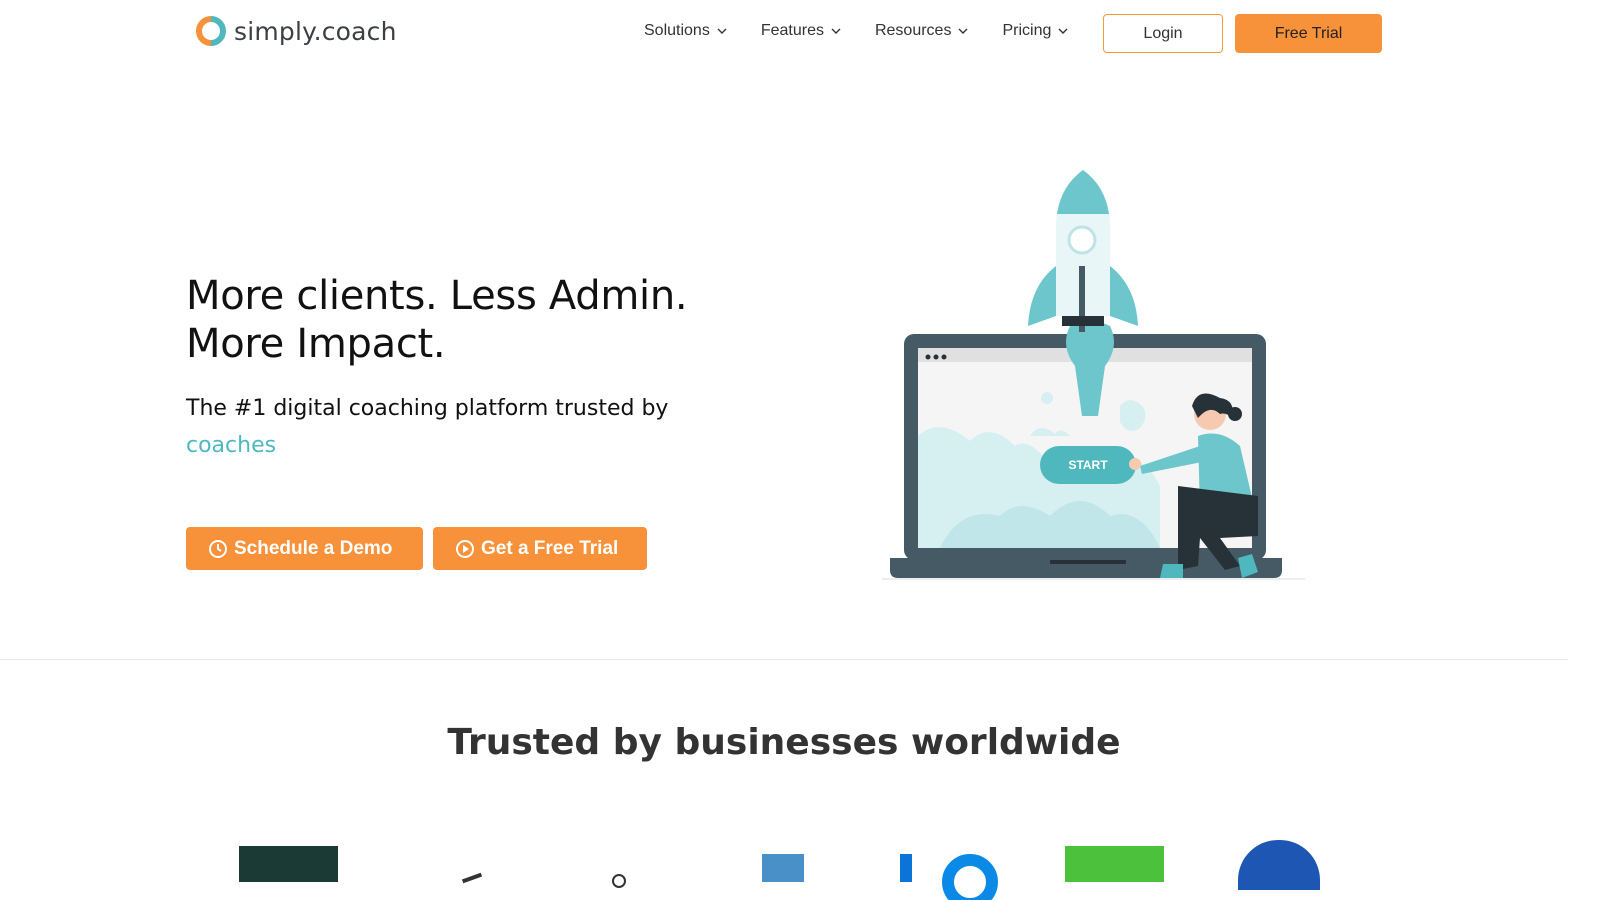  Describe the element at coordinates (437, 296) in the screenshot. I see `hero-title-line1: More clients. Less Admin.` at that location.